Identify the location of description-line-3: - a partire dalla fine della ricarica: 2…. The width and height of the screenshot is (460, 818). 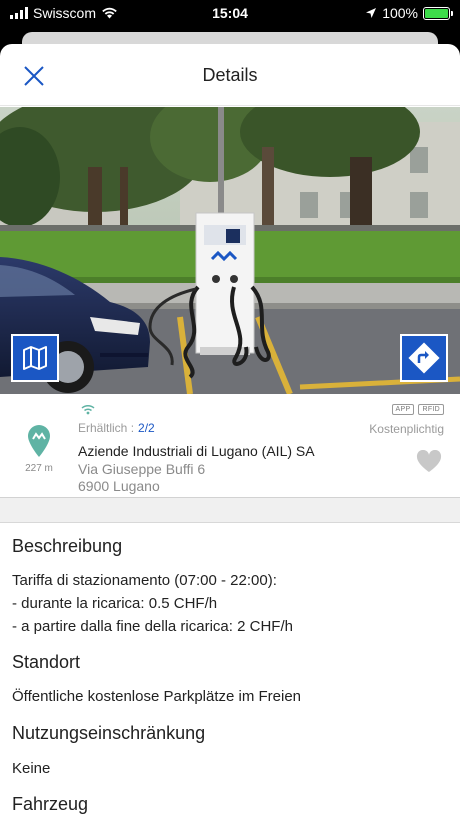
(152, 626).